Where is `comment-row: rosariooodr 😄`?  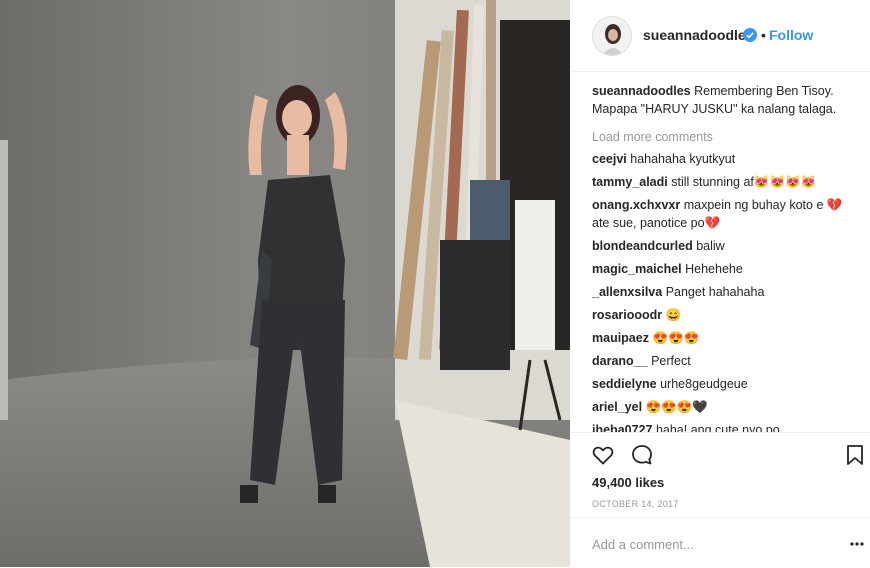 comment-row: rosariooodr 😄 is located at coordinates (723, 315).